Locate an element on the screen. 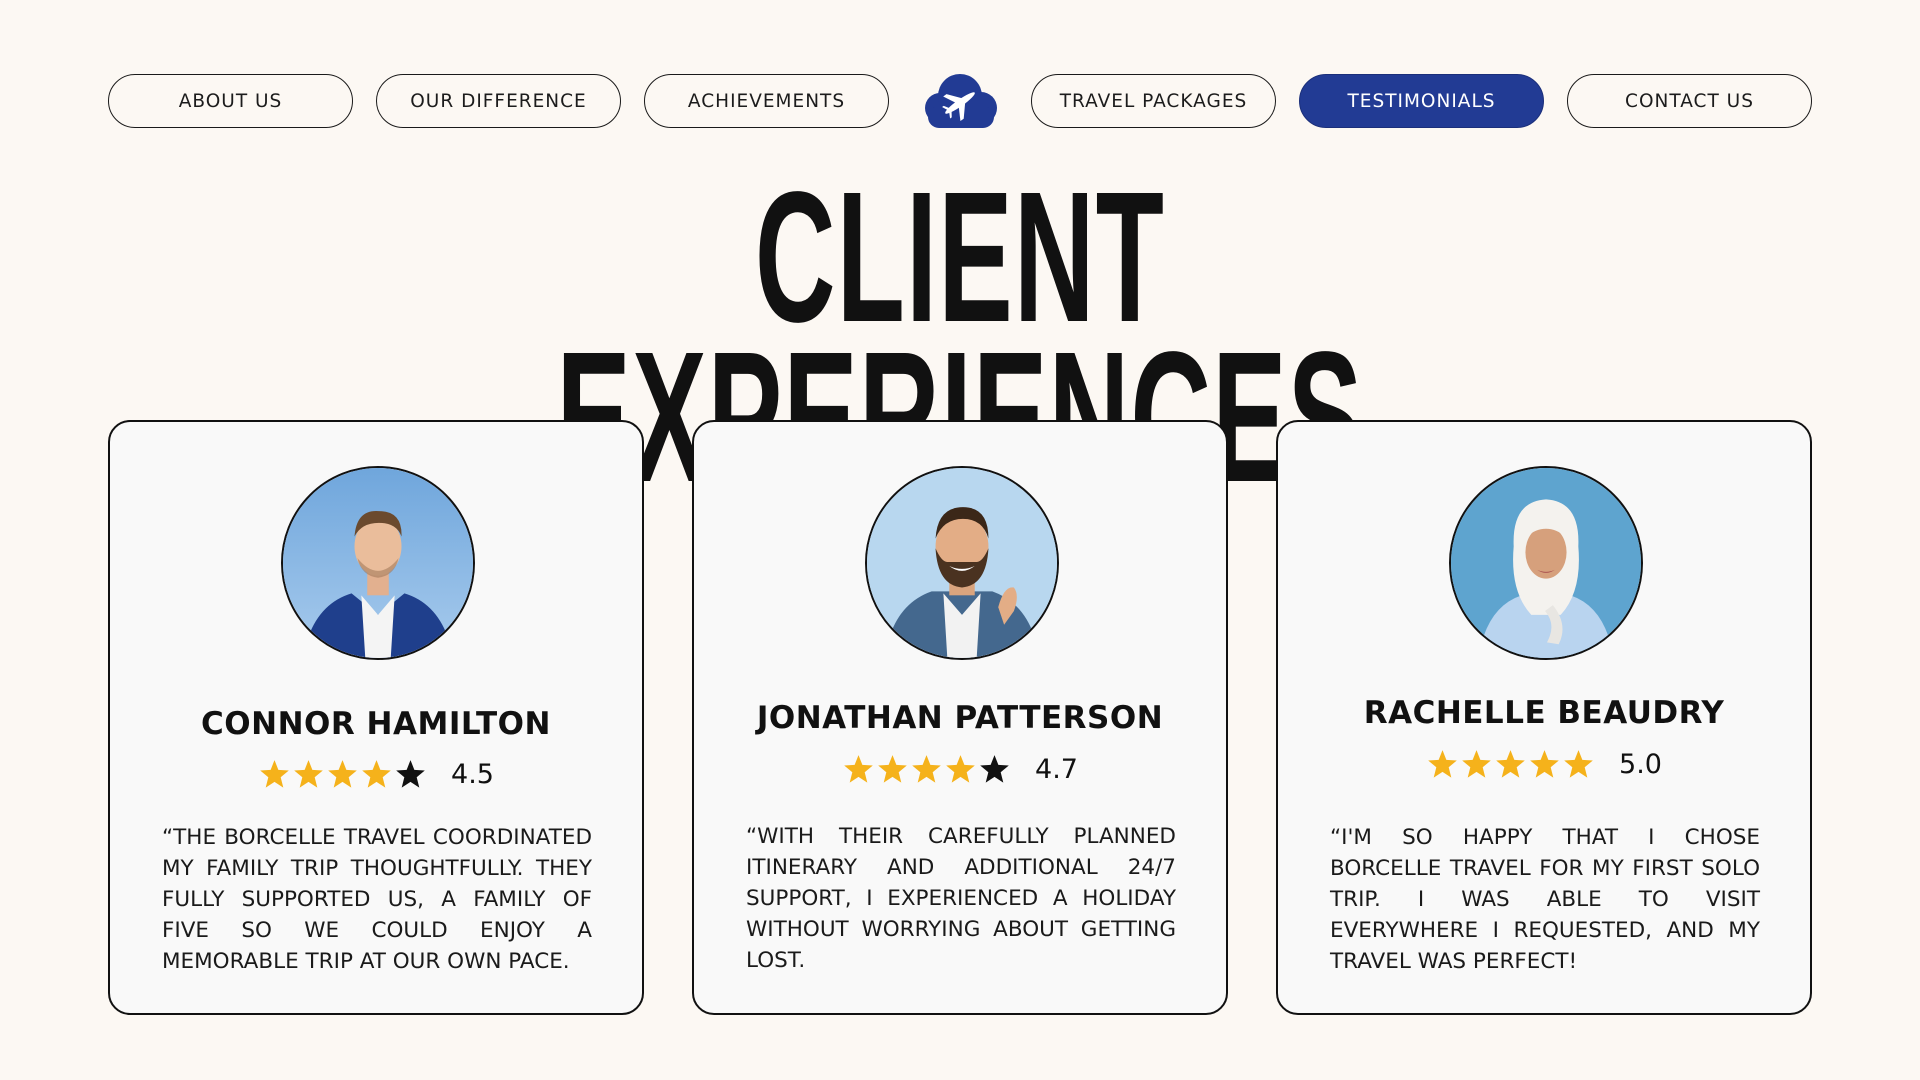 This screenshot has height=1080, width=1920. nav-achievements-button: ACHIEVEMENTS is located at coordinates (766, 101).